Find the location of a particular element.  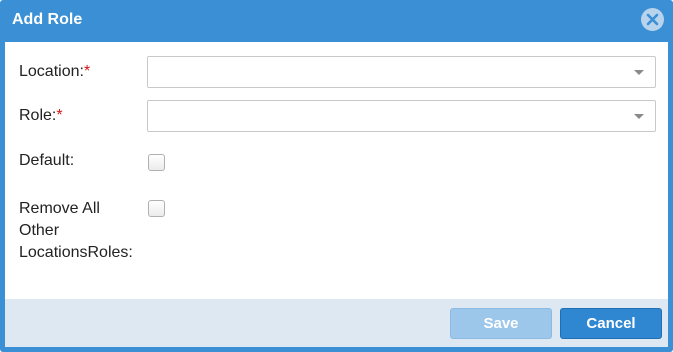

remove-all-label-line2: Other is located at coordinates (39, 230).